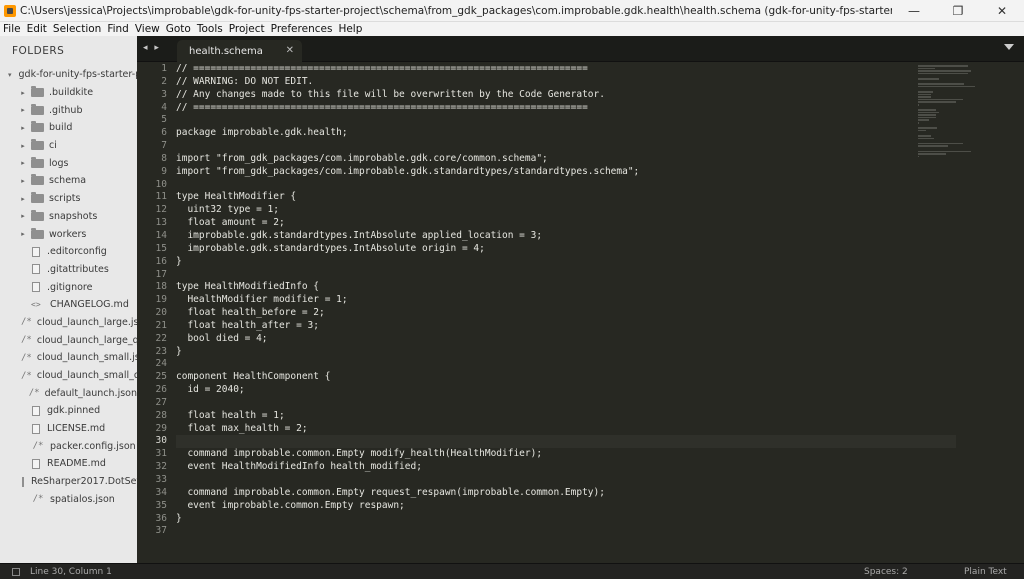 Image resolution: width=1024 pixels, height=579 pixels. I want to click on minimize-button: —, so click(914, 11).